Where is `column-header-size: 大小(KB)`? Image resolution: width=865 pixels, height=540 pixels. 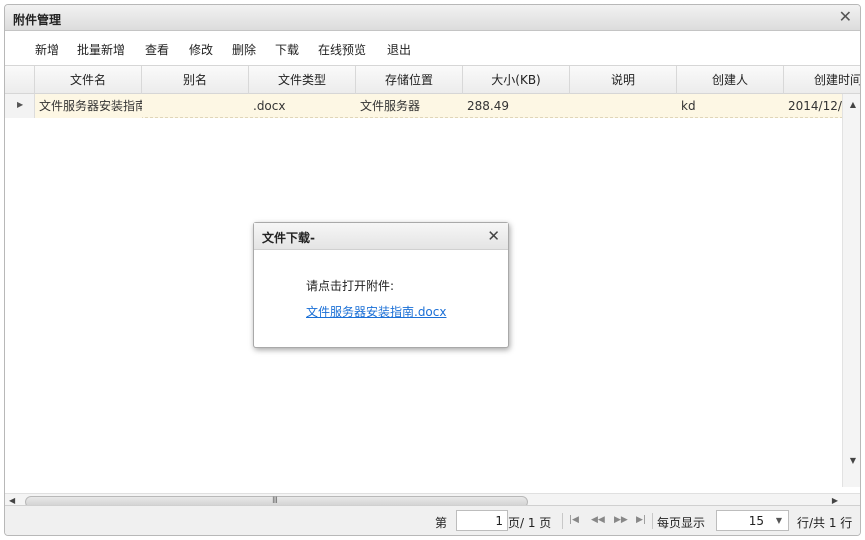
column-header-size: 大小(KB) is located at coordinates (516, 80).